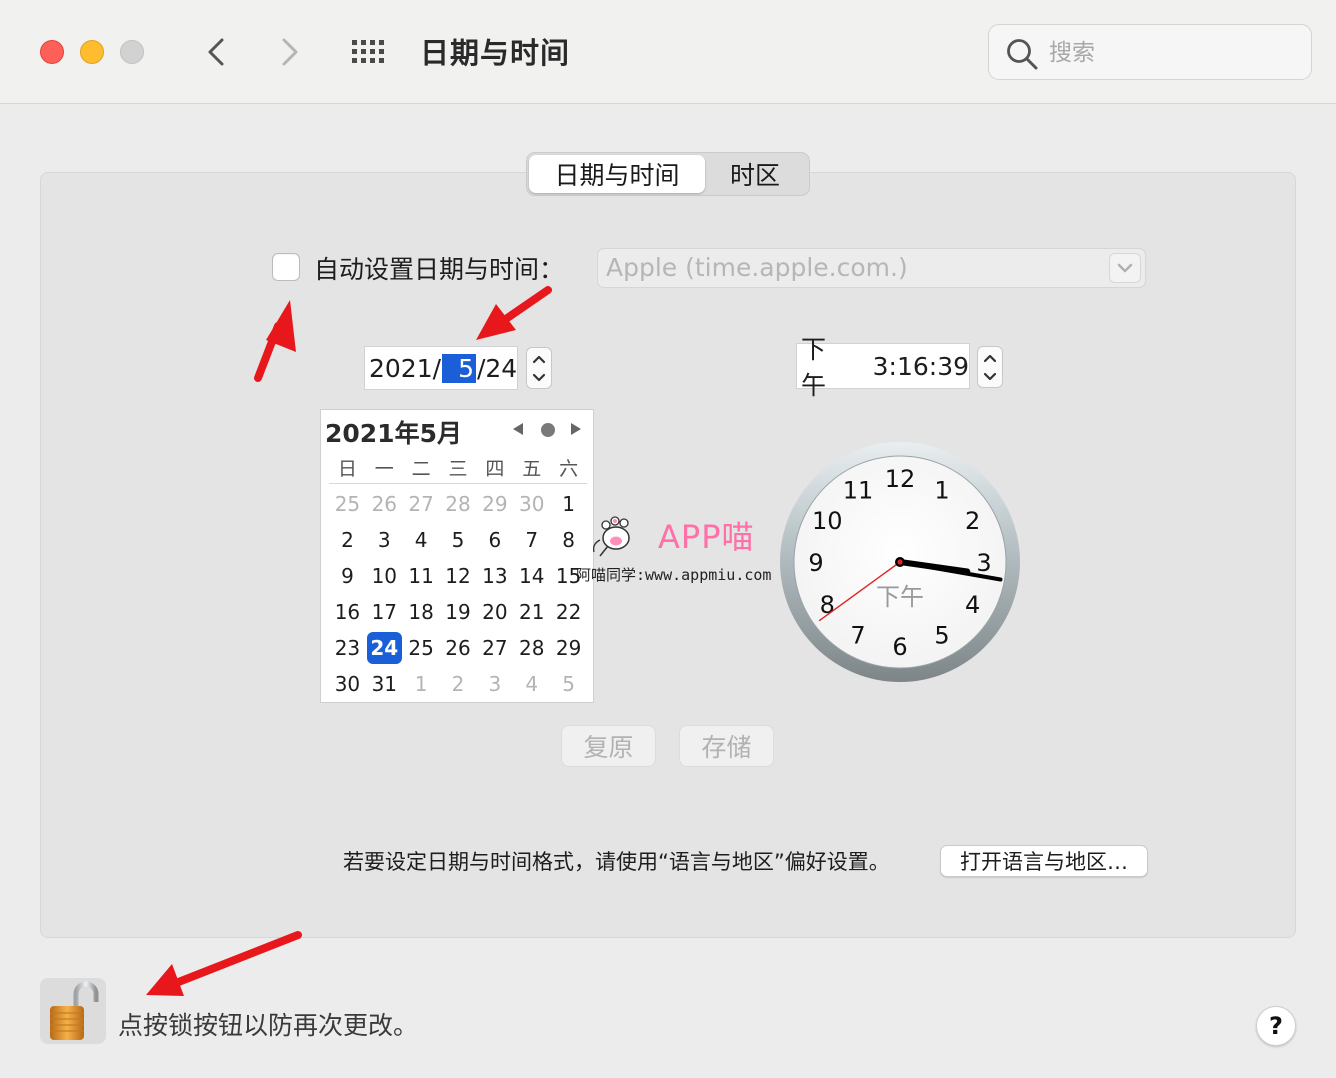 The height and width of the screenshot is (1078, 1336). Describe the element at coordinates (1276, 1026) in the screenshot. I see `help-button: ?` at that location.